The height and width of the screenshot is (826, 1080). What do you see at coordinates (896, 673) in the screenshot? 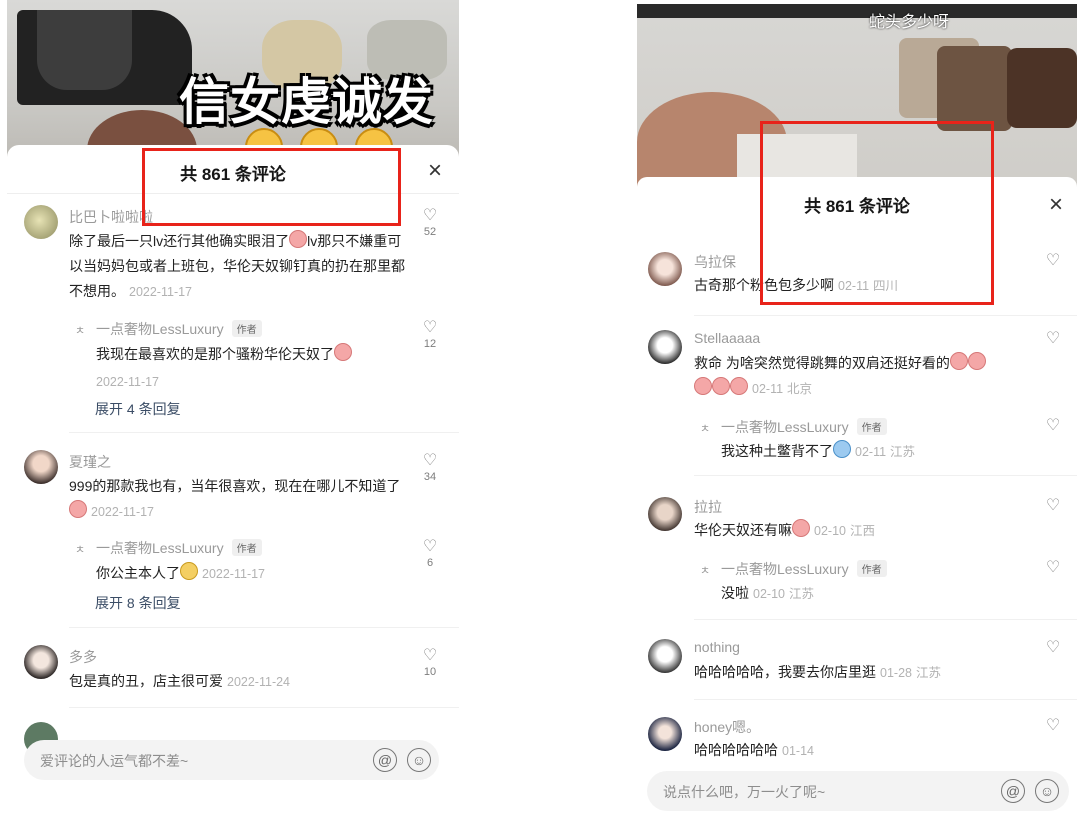
I see `comment-date: 01-28` at bounding box center [896, 673].